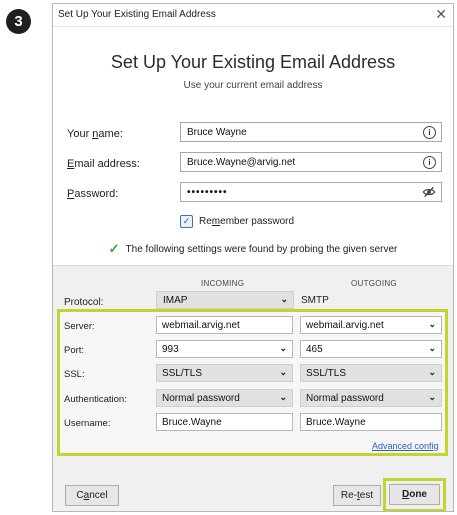 This screenshot has width=457, height=515. What do you see at coordinates (414, 494) in the screenshot?
I see `done-button: Done` at bounding box center [414, 494].